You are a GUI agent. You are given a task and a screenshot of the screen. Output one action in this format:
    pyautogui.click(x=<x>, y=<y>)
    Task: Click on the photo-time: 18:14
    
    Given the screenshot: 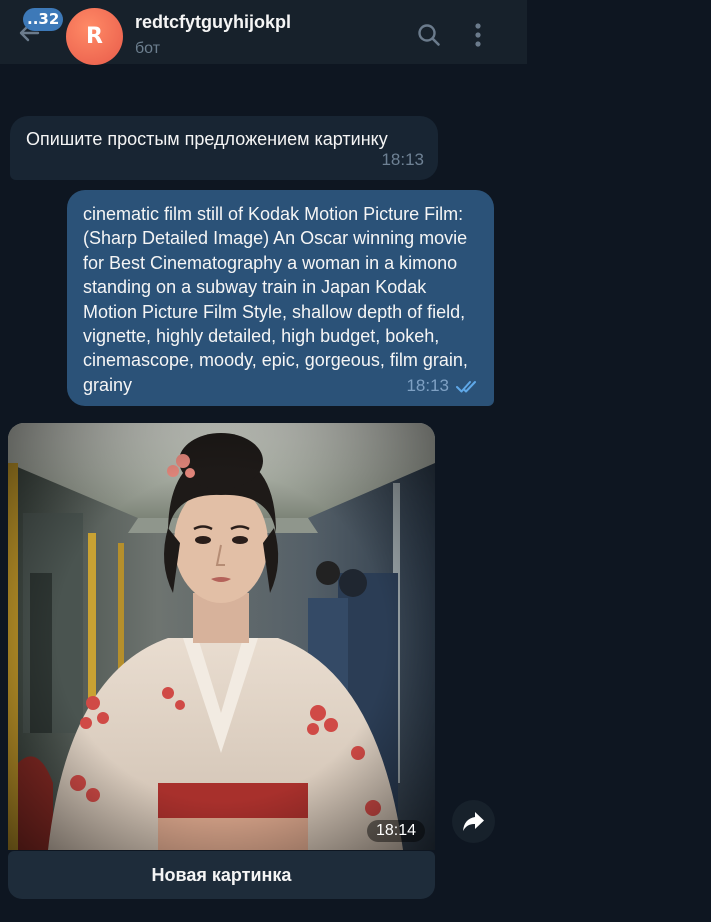 What is the action you would take?
    pyautogui.click(x=395, y=831)
    